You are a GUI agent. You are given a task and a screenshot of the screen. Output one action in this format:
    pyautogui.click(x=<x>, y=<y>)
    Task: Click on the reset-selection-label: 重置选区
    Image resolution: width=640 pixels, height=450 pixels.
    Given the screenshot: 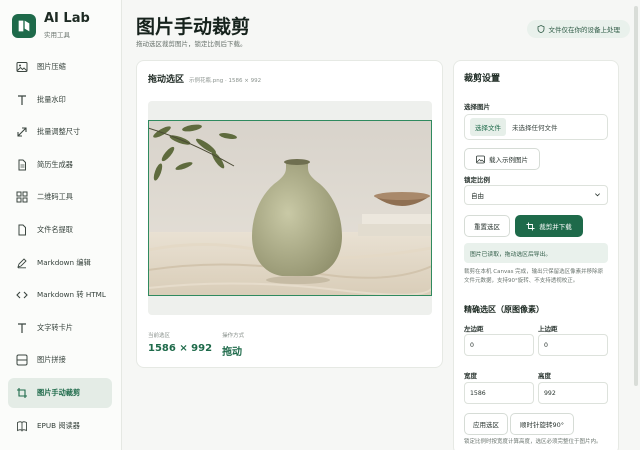 What is the action you would take?
    pyautogui.click(x=487, y=227)
    